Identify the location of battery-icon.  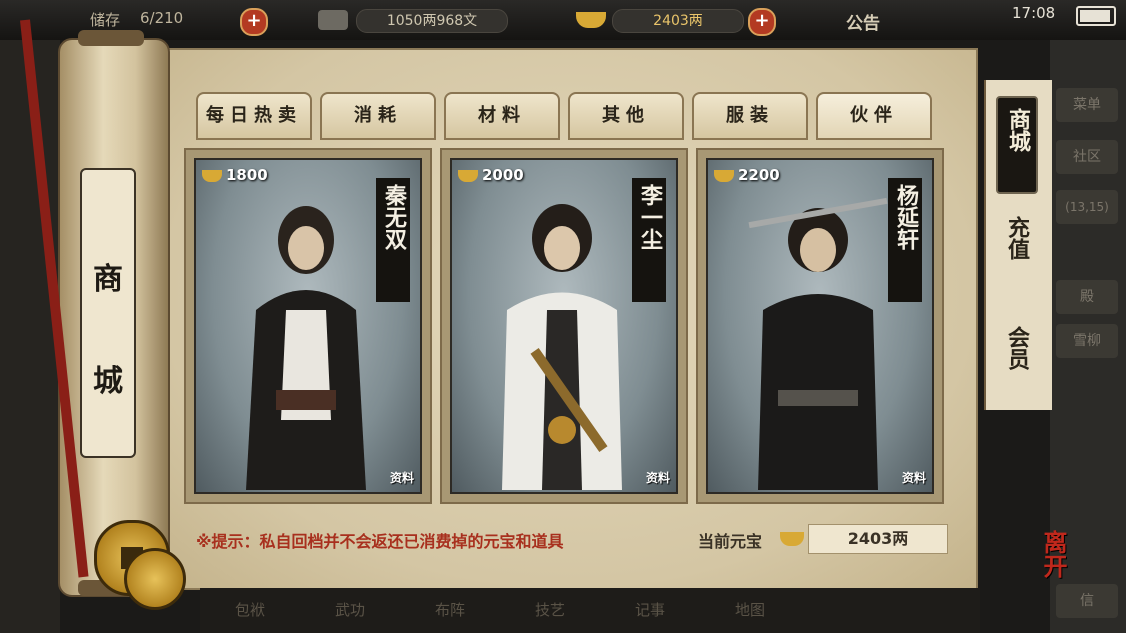
(1096, 16).